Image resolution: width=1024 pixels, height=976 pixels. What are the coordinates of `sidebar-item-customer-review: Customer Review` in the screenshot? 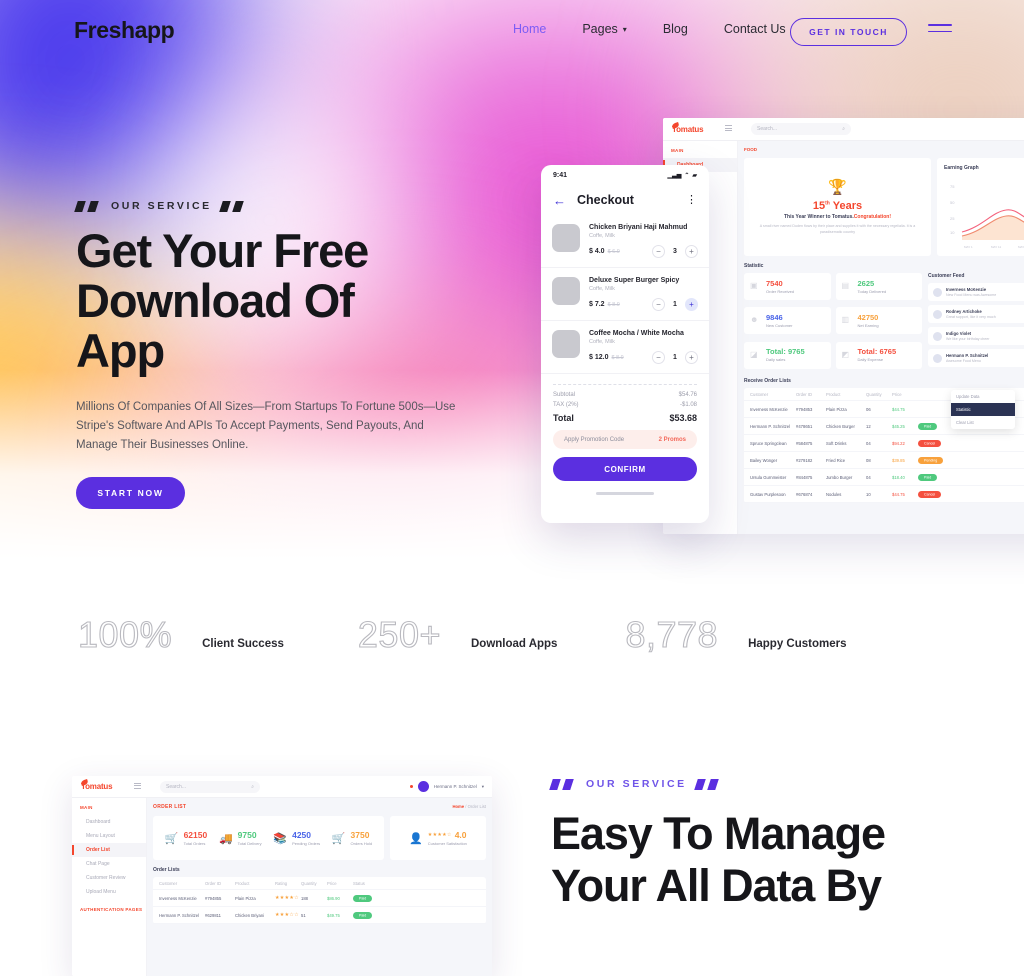 It's located at (109, 878).